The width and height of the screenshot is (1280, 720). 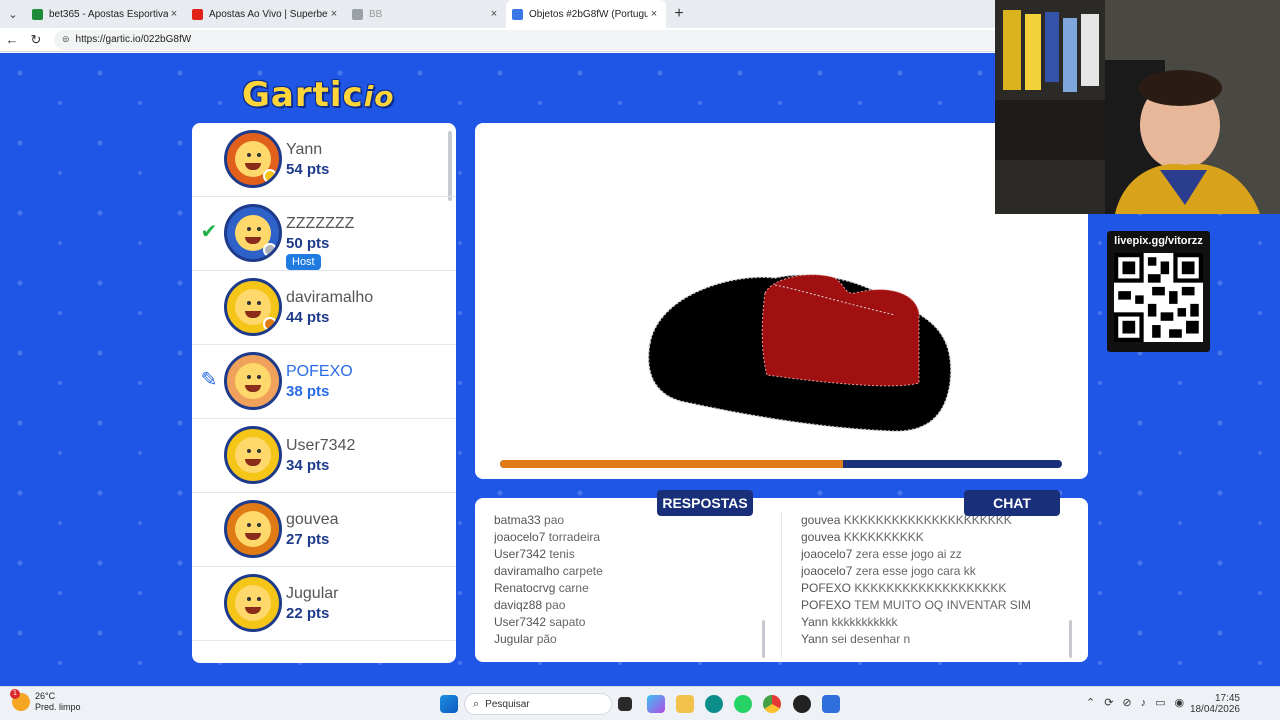 What do you see at coordinates (883, 537) in the screenshot?
I see `message-text: KKKKKKKKKK` at bounding box center [883, 537].